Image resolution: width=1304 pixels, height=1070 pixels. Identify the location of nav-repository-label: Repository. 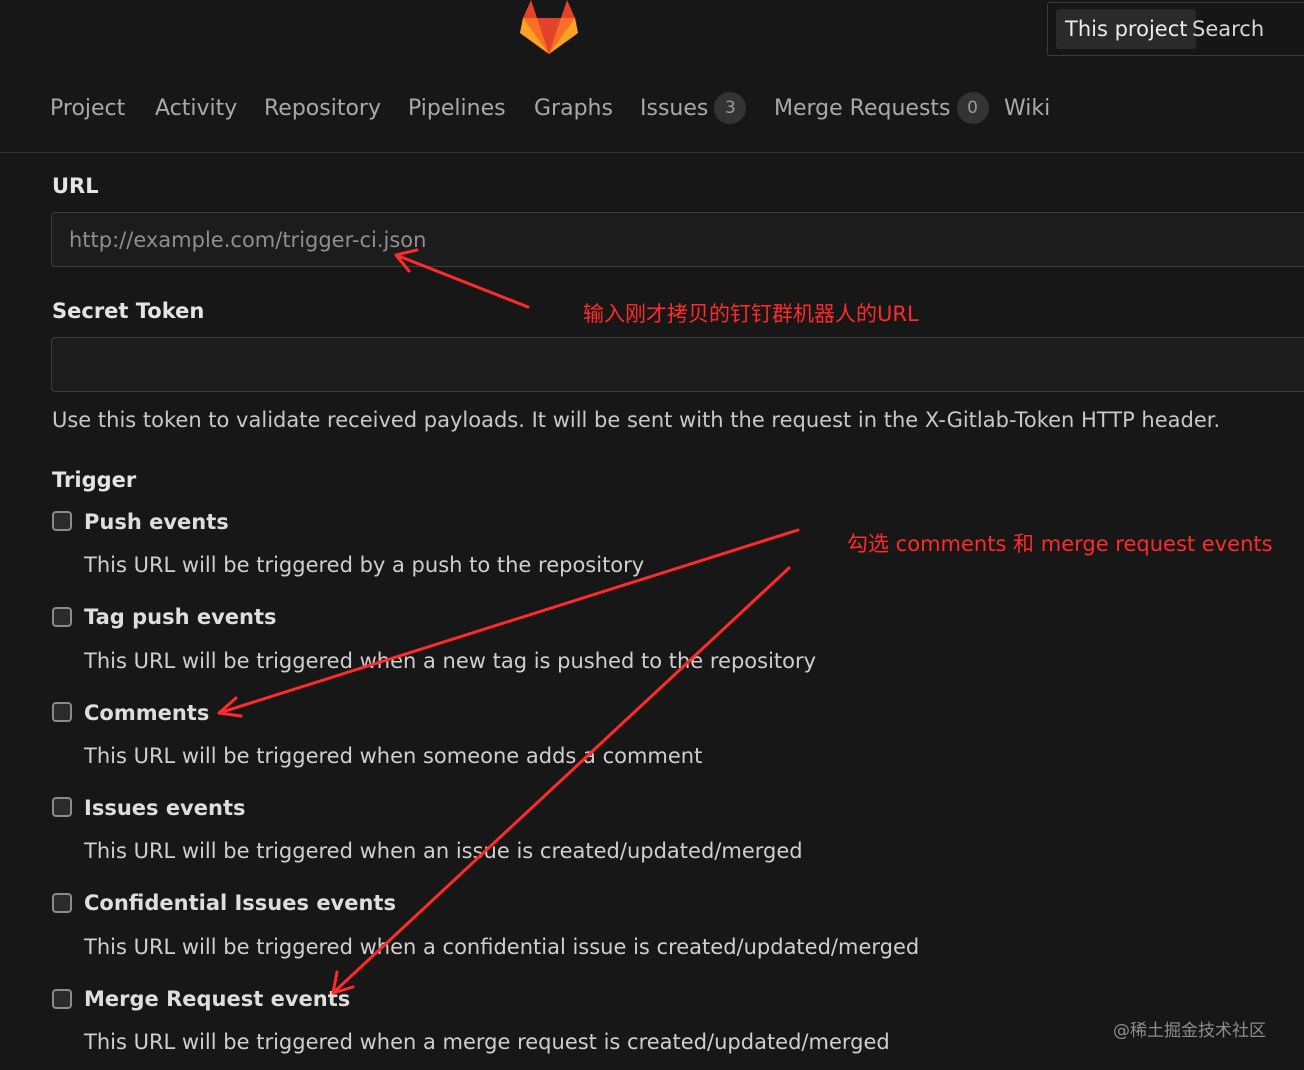
(322, 108).